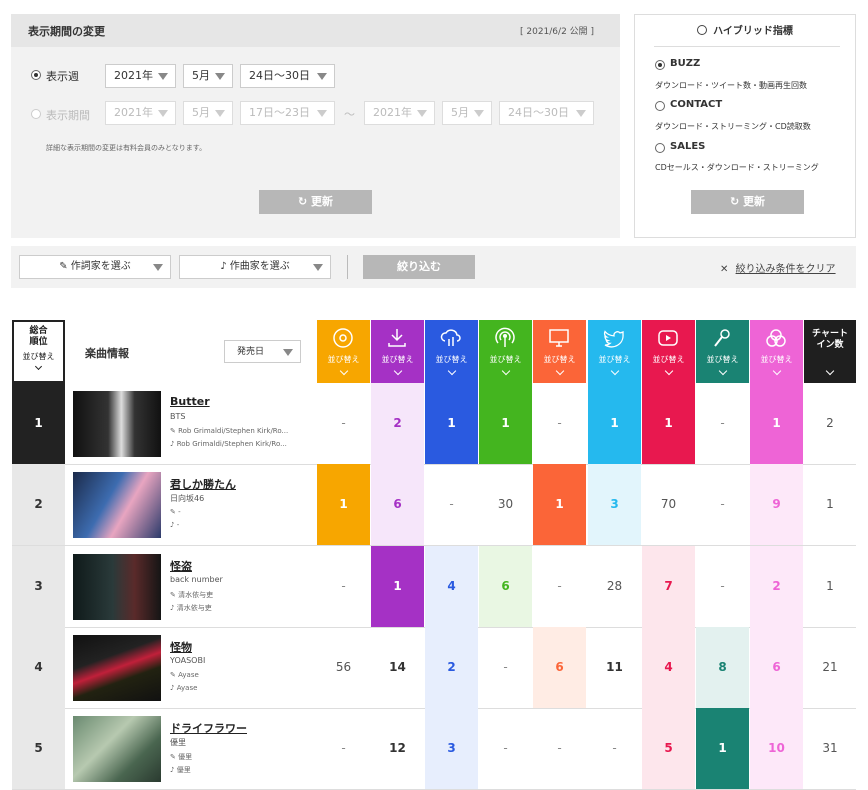  Describe the element at coordinates (65, 266) in the screenshot. I see `pencil-icon: ✎` at that location.